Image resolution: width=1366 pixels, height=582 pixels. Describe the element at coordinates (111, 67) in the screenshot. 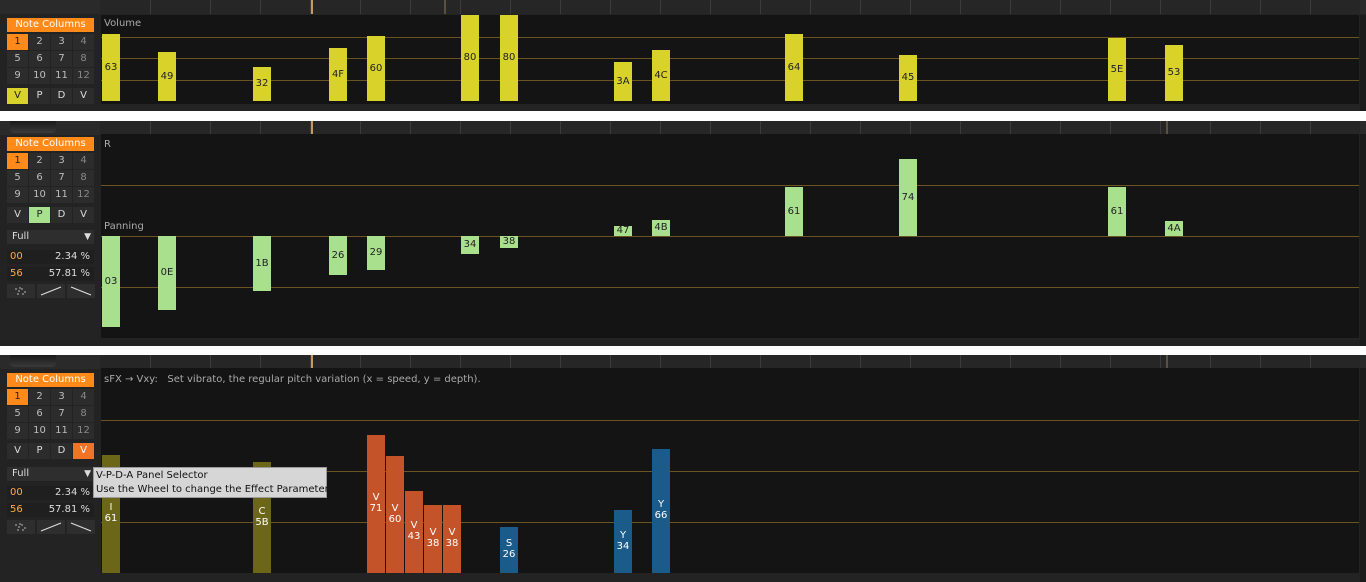

I see `volume-bar: 63` at that location.